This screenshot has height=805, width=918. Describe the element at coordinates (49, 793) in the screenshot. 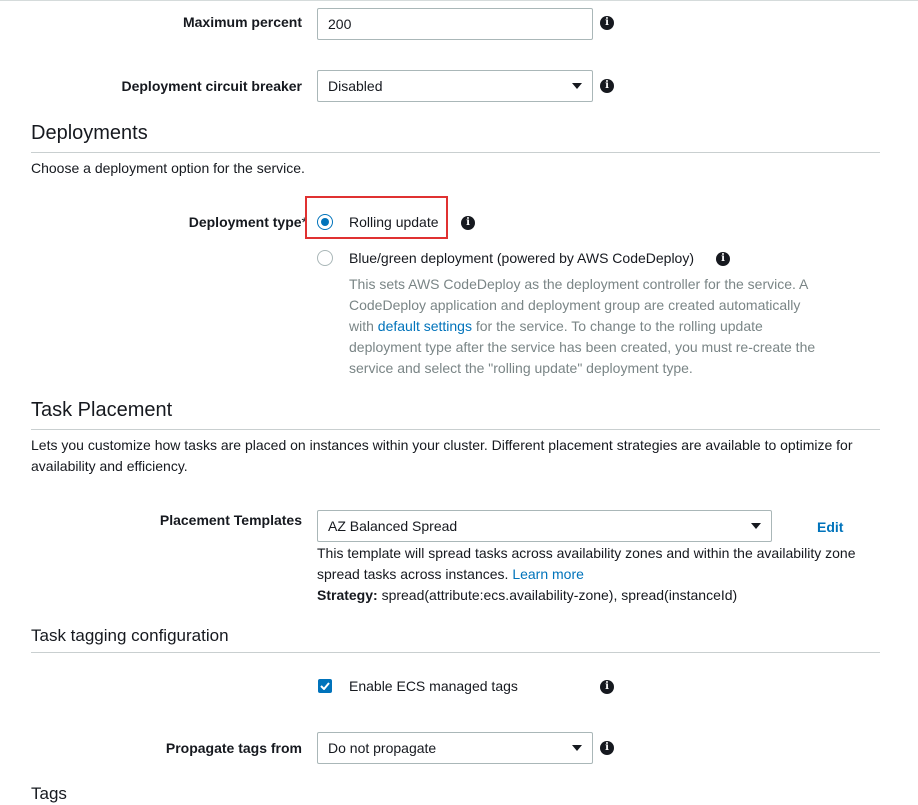

I see `tags-title: Tags` at that location.